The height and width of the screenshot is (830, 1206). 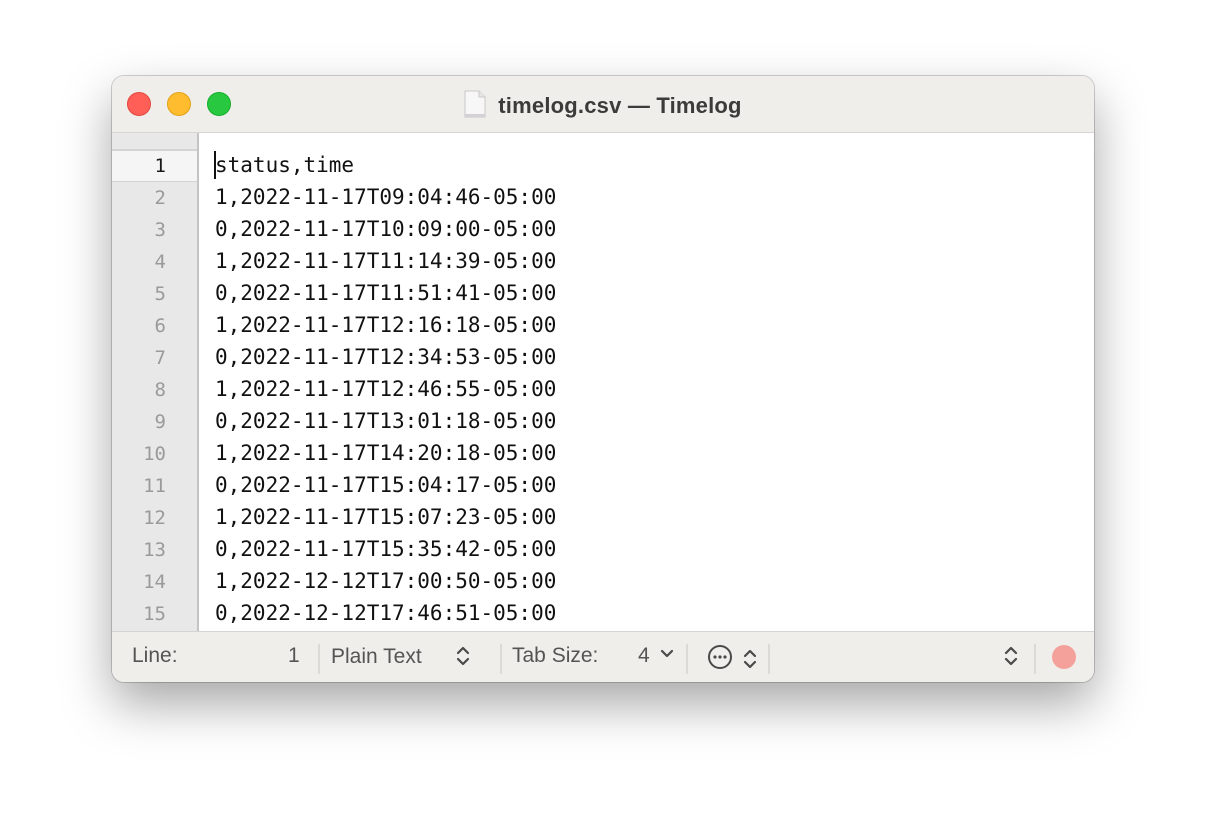 What do you see at coordinates (385, 229) in the screenshot?
I see `code-line: 0,2022-11-17T10:09:00-05:00` at bounding box center [385, 229].